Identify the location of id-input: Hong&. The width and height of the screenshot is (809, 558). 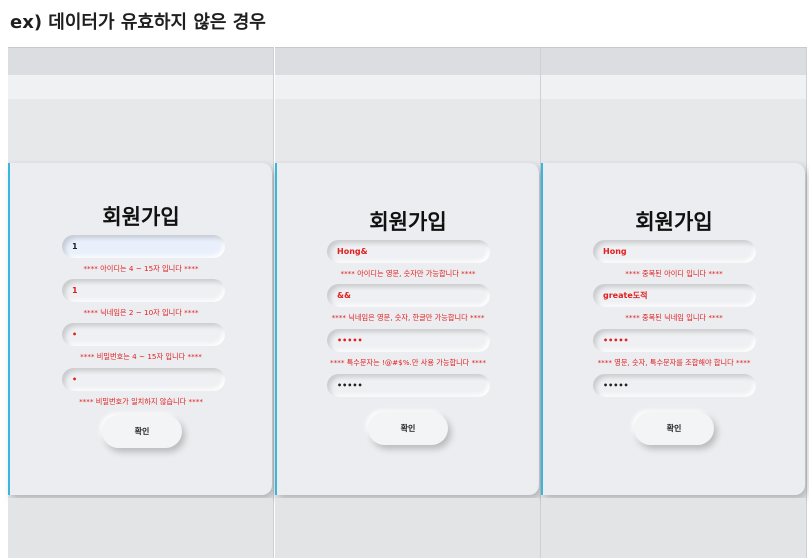
(408, 251).